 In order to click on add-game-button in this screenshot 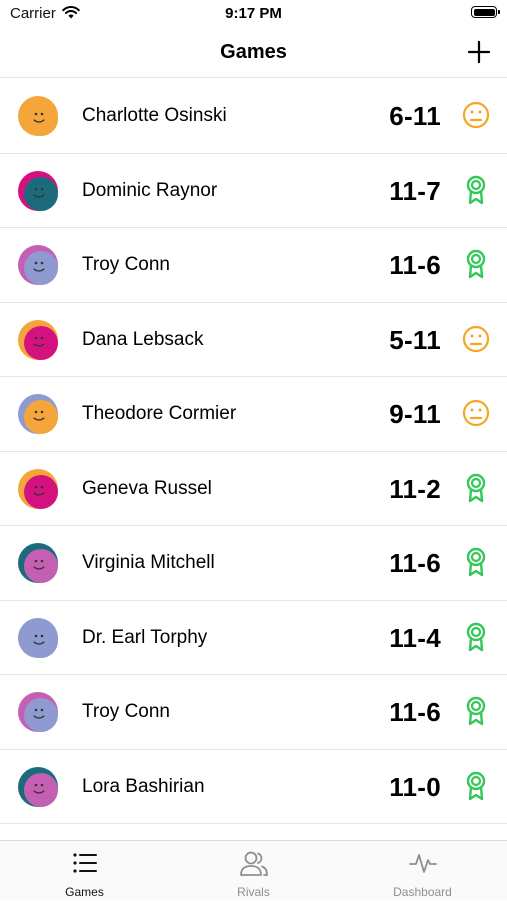, I will do `click(479, 52)`.